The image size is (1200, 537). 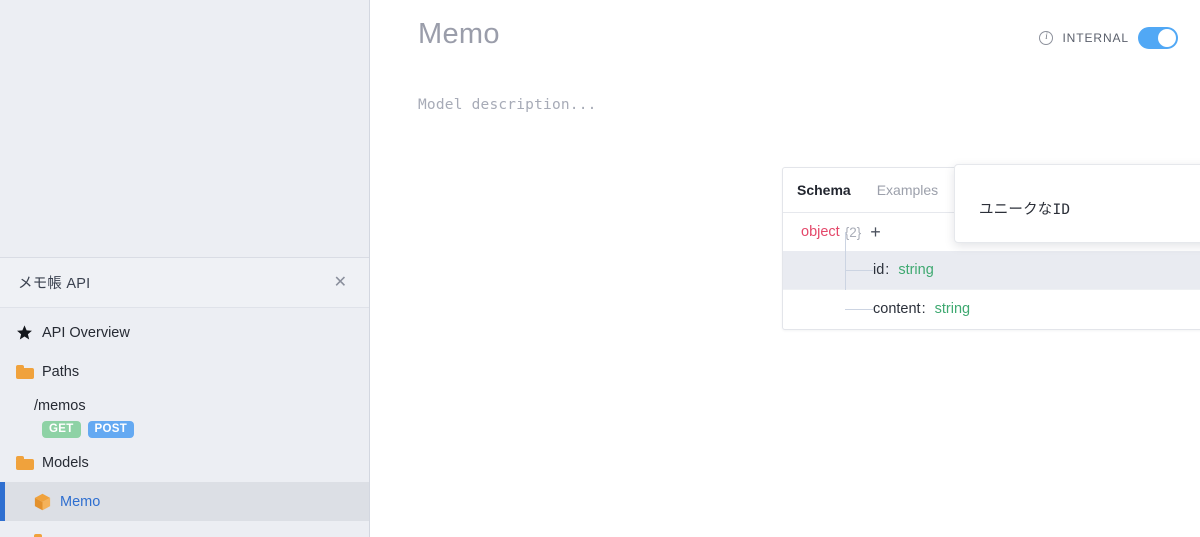 What do you see at coordinates (61, 371) in the screenshot?
I see `sidebar-item-label: Paths` at bounding box center [61, 371].